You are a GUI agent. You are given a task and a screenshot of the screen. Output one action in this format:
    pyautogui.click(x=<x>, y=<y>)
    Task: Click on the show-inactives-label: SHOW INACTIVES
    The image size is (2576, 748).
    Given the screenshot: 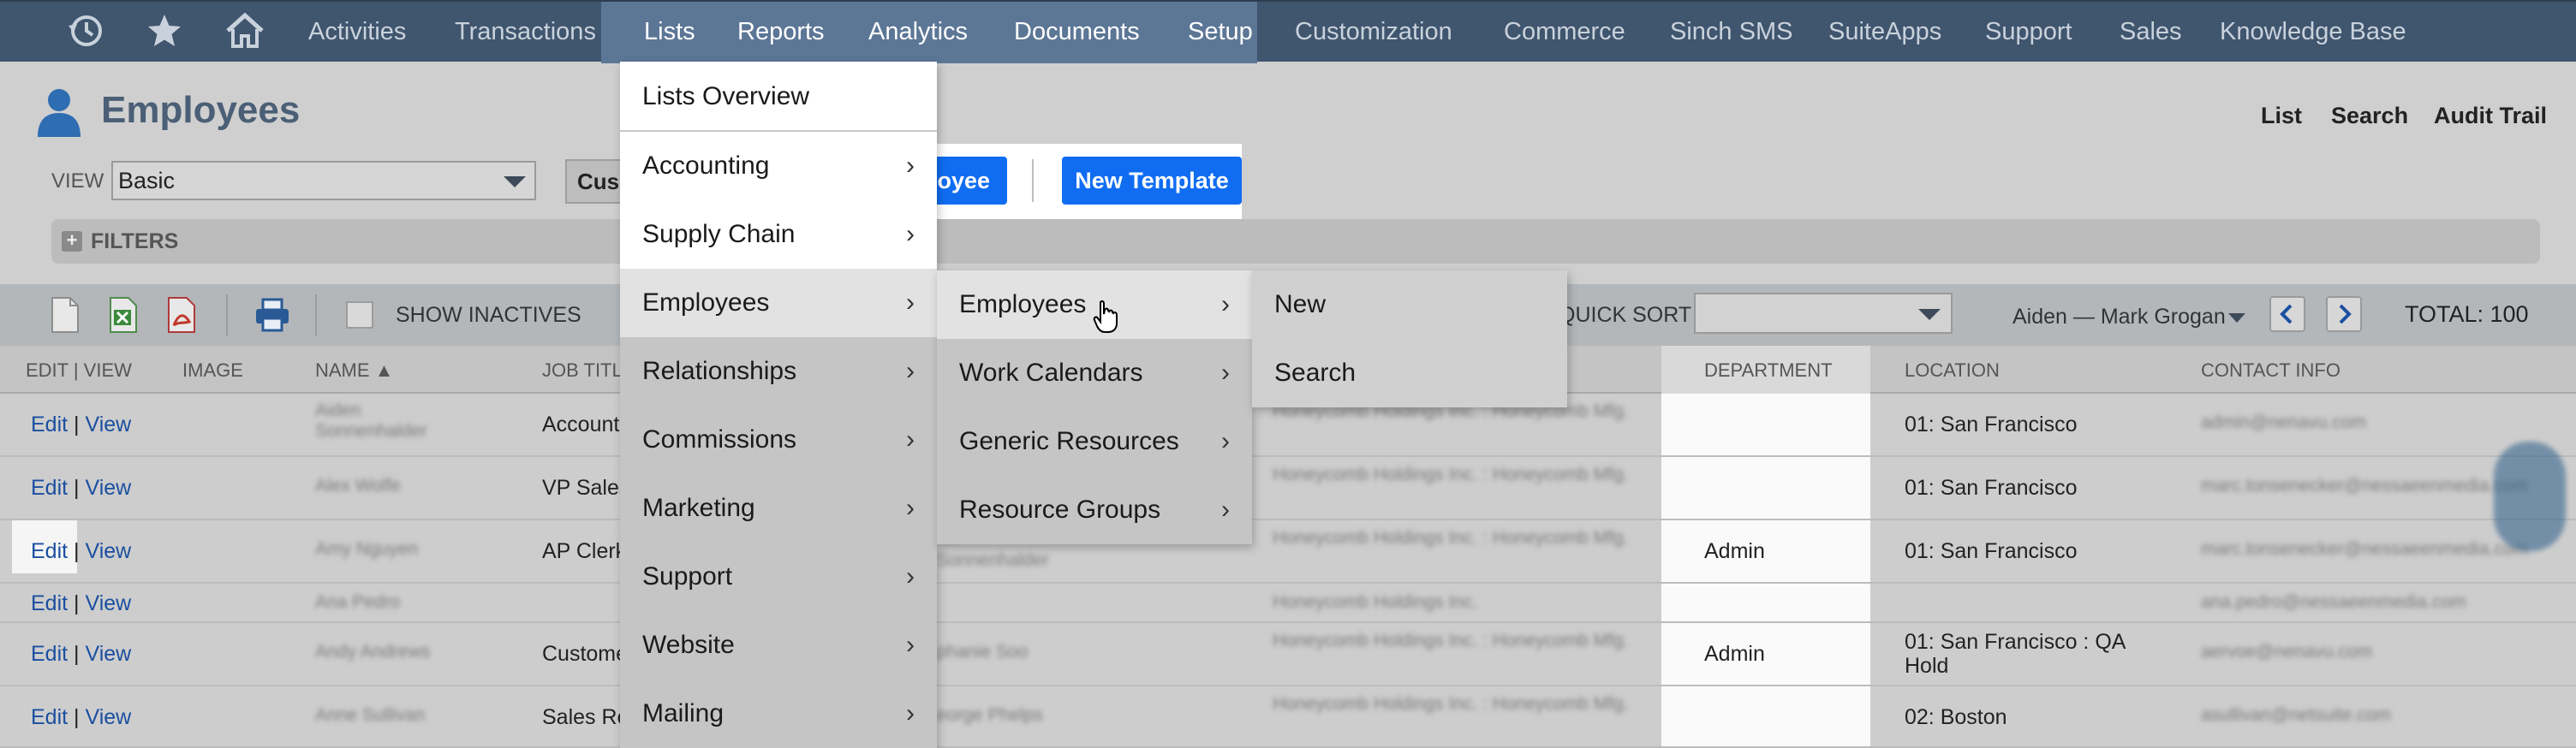 What is the action you would take?
    pyautogui.click(x=488, y=315)
    